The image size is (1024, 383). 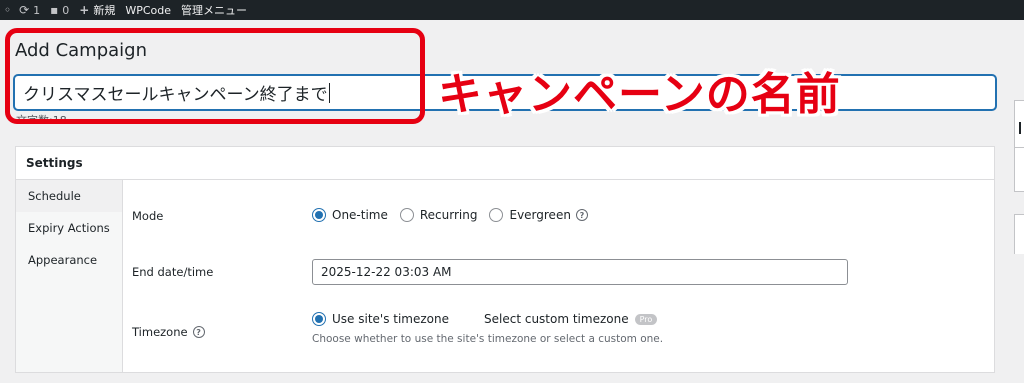 I want to click on tab-appearance: Appearance, so click(x=69, y=260).